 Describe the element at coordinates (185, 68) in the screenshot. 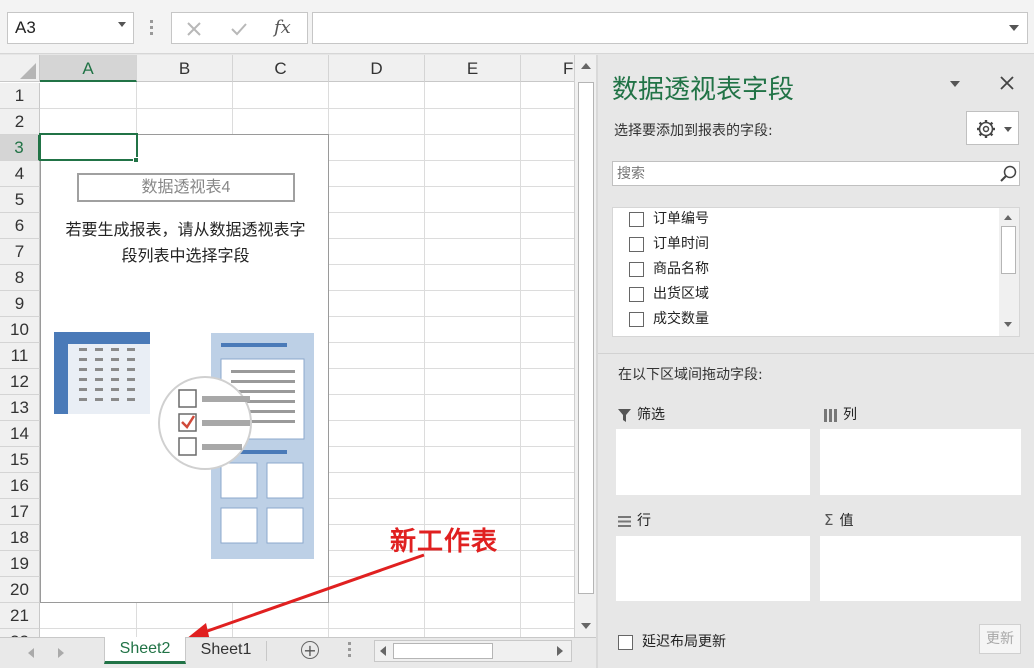

I see `column-header-b: B` at that location.